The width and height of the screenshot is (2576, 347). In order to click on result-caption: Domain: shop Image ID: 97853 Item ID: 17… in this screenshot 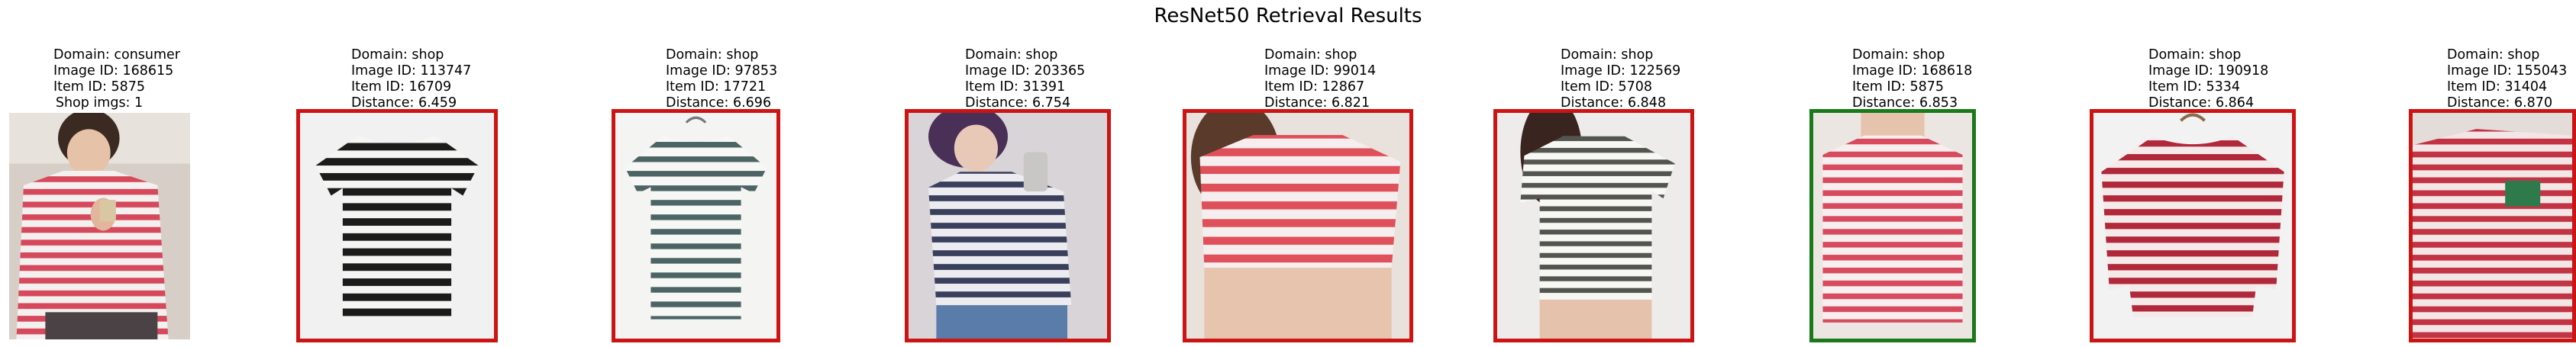, I will do `click(722, 79)`.